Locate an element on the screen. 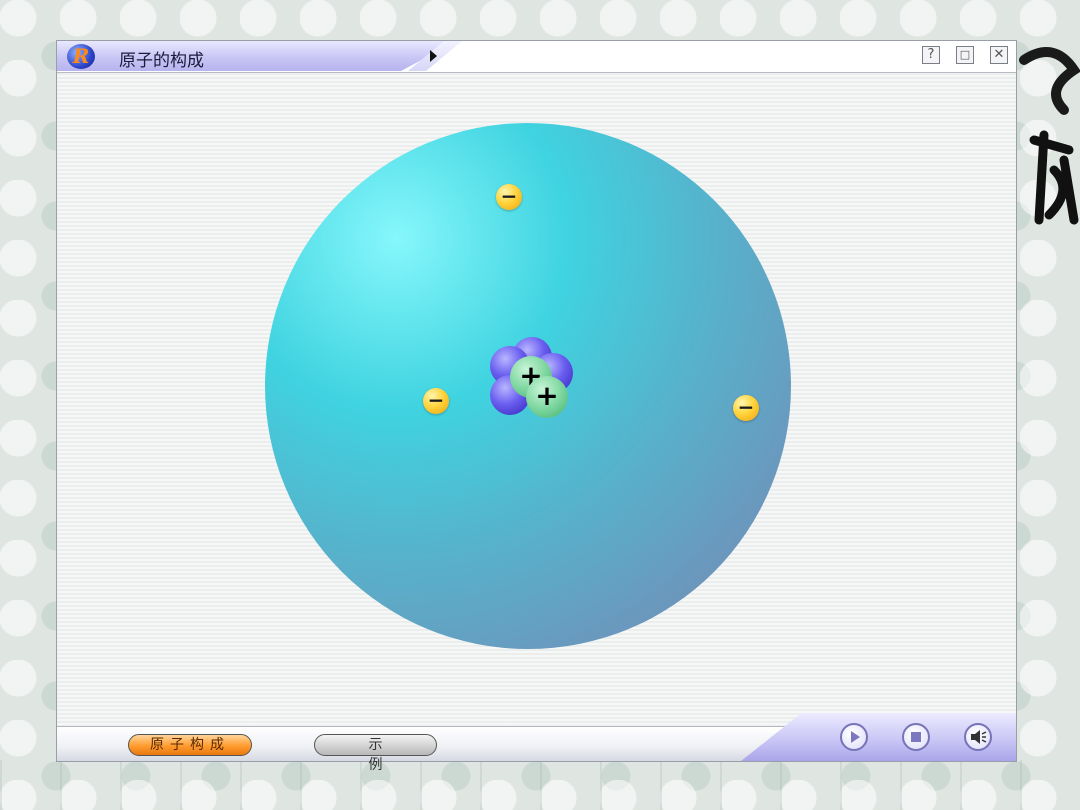 This screenshot has width=1080, height=810. tab-atom-composition: 原子构成 is located at coordinates (190, 745).